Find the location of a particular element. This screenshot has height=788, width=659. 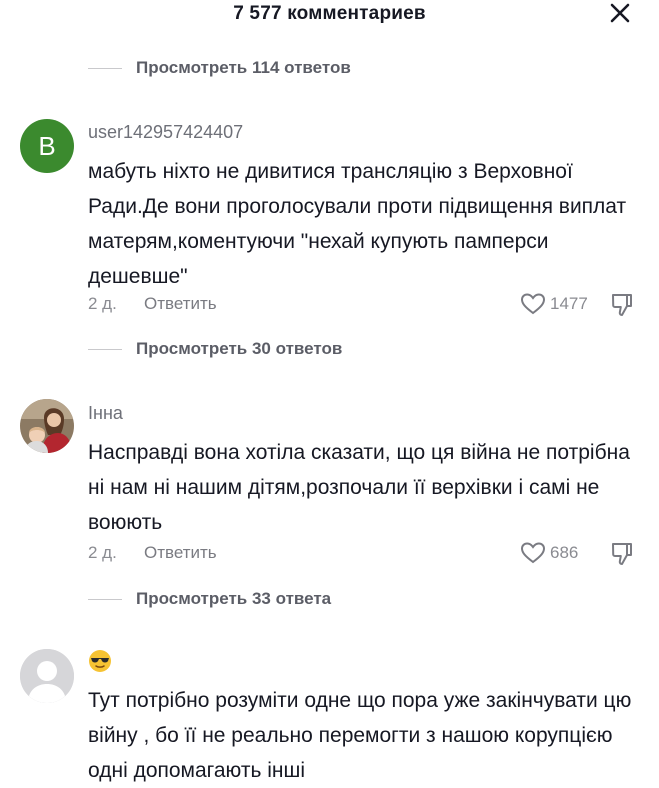

close-button is located at coordinates (620, 14).